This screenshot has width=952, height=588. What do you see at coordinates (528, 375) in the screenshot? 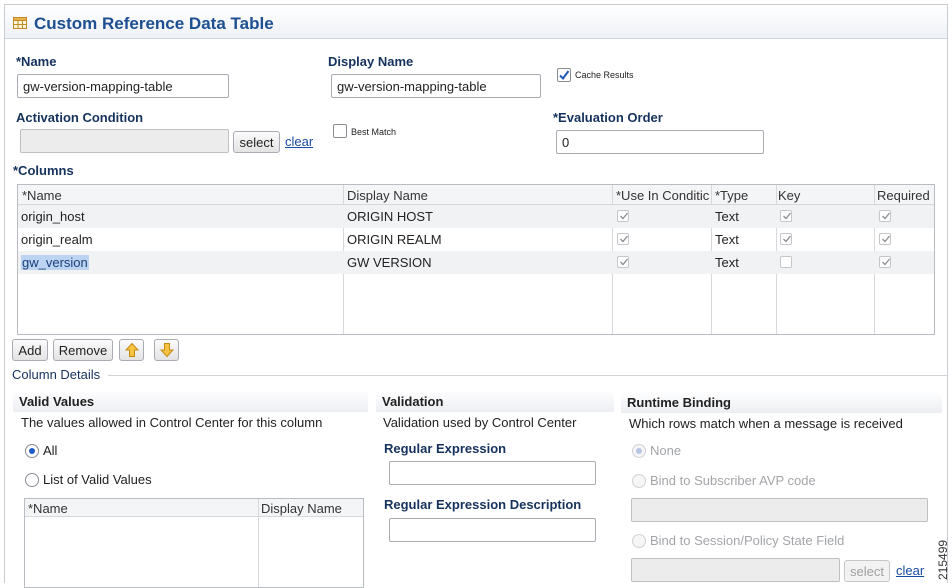
I see `column-details-divider` at bounding box center [528, 375].